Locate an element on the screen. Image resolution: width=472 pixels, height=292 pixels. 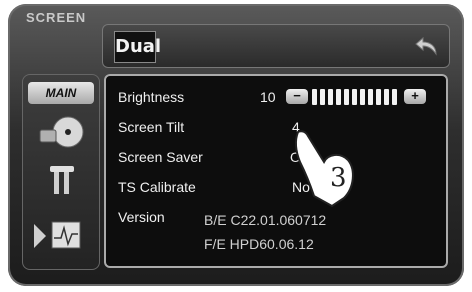
screen-tilt-label: Screen Tilt is located at coordinates (151, 127).